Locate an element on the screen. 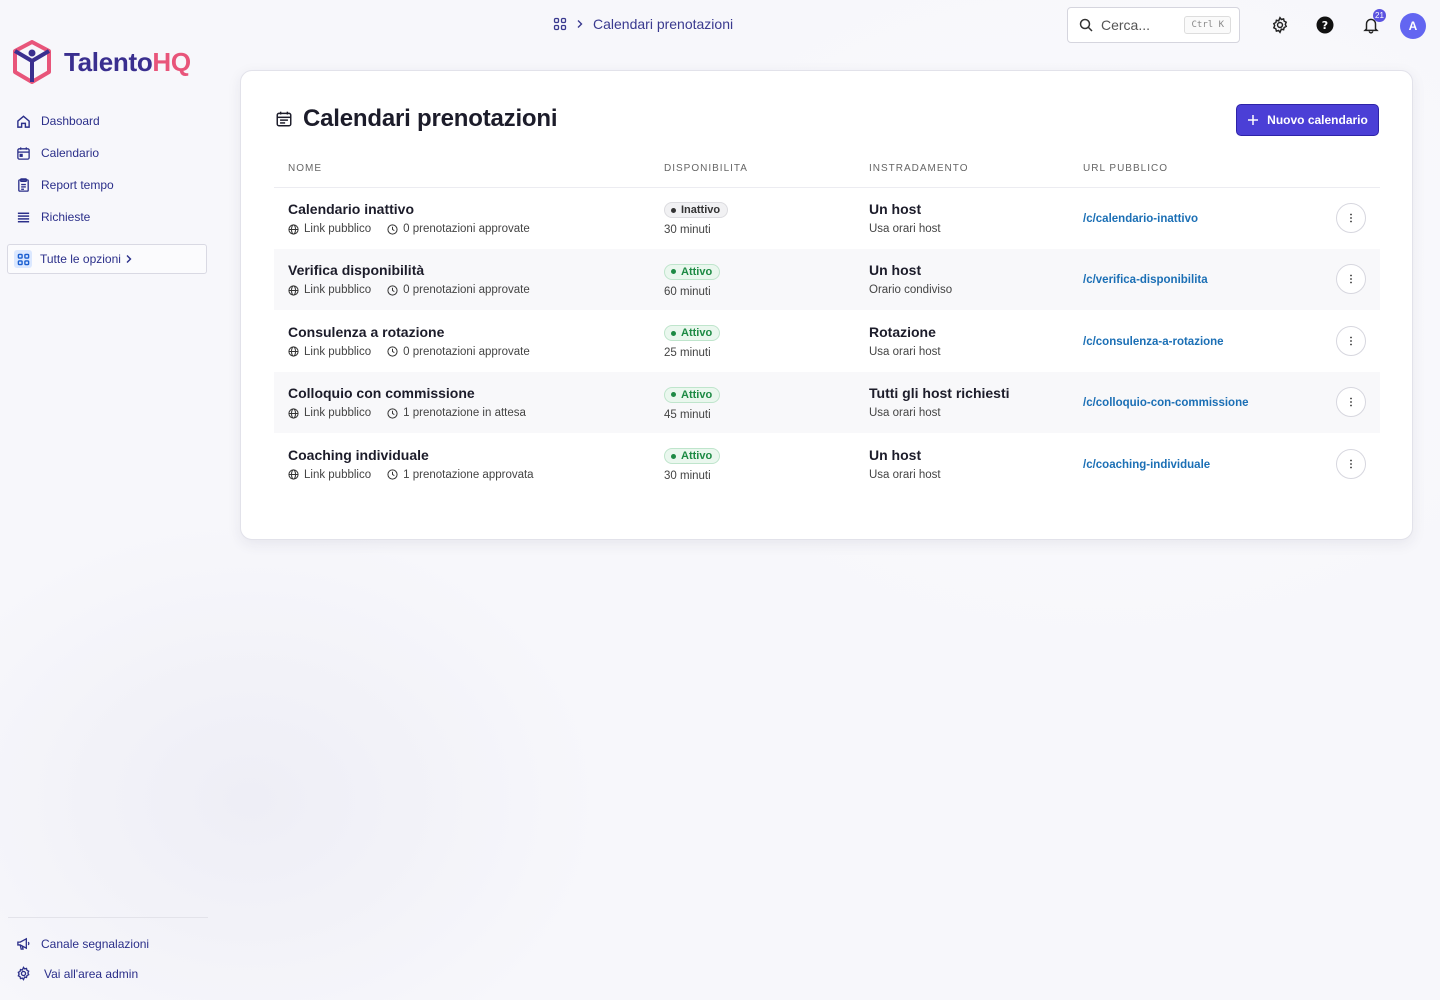  new-calendar-label: Nuovo calendario is located at coordinates (1317, 120).